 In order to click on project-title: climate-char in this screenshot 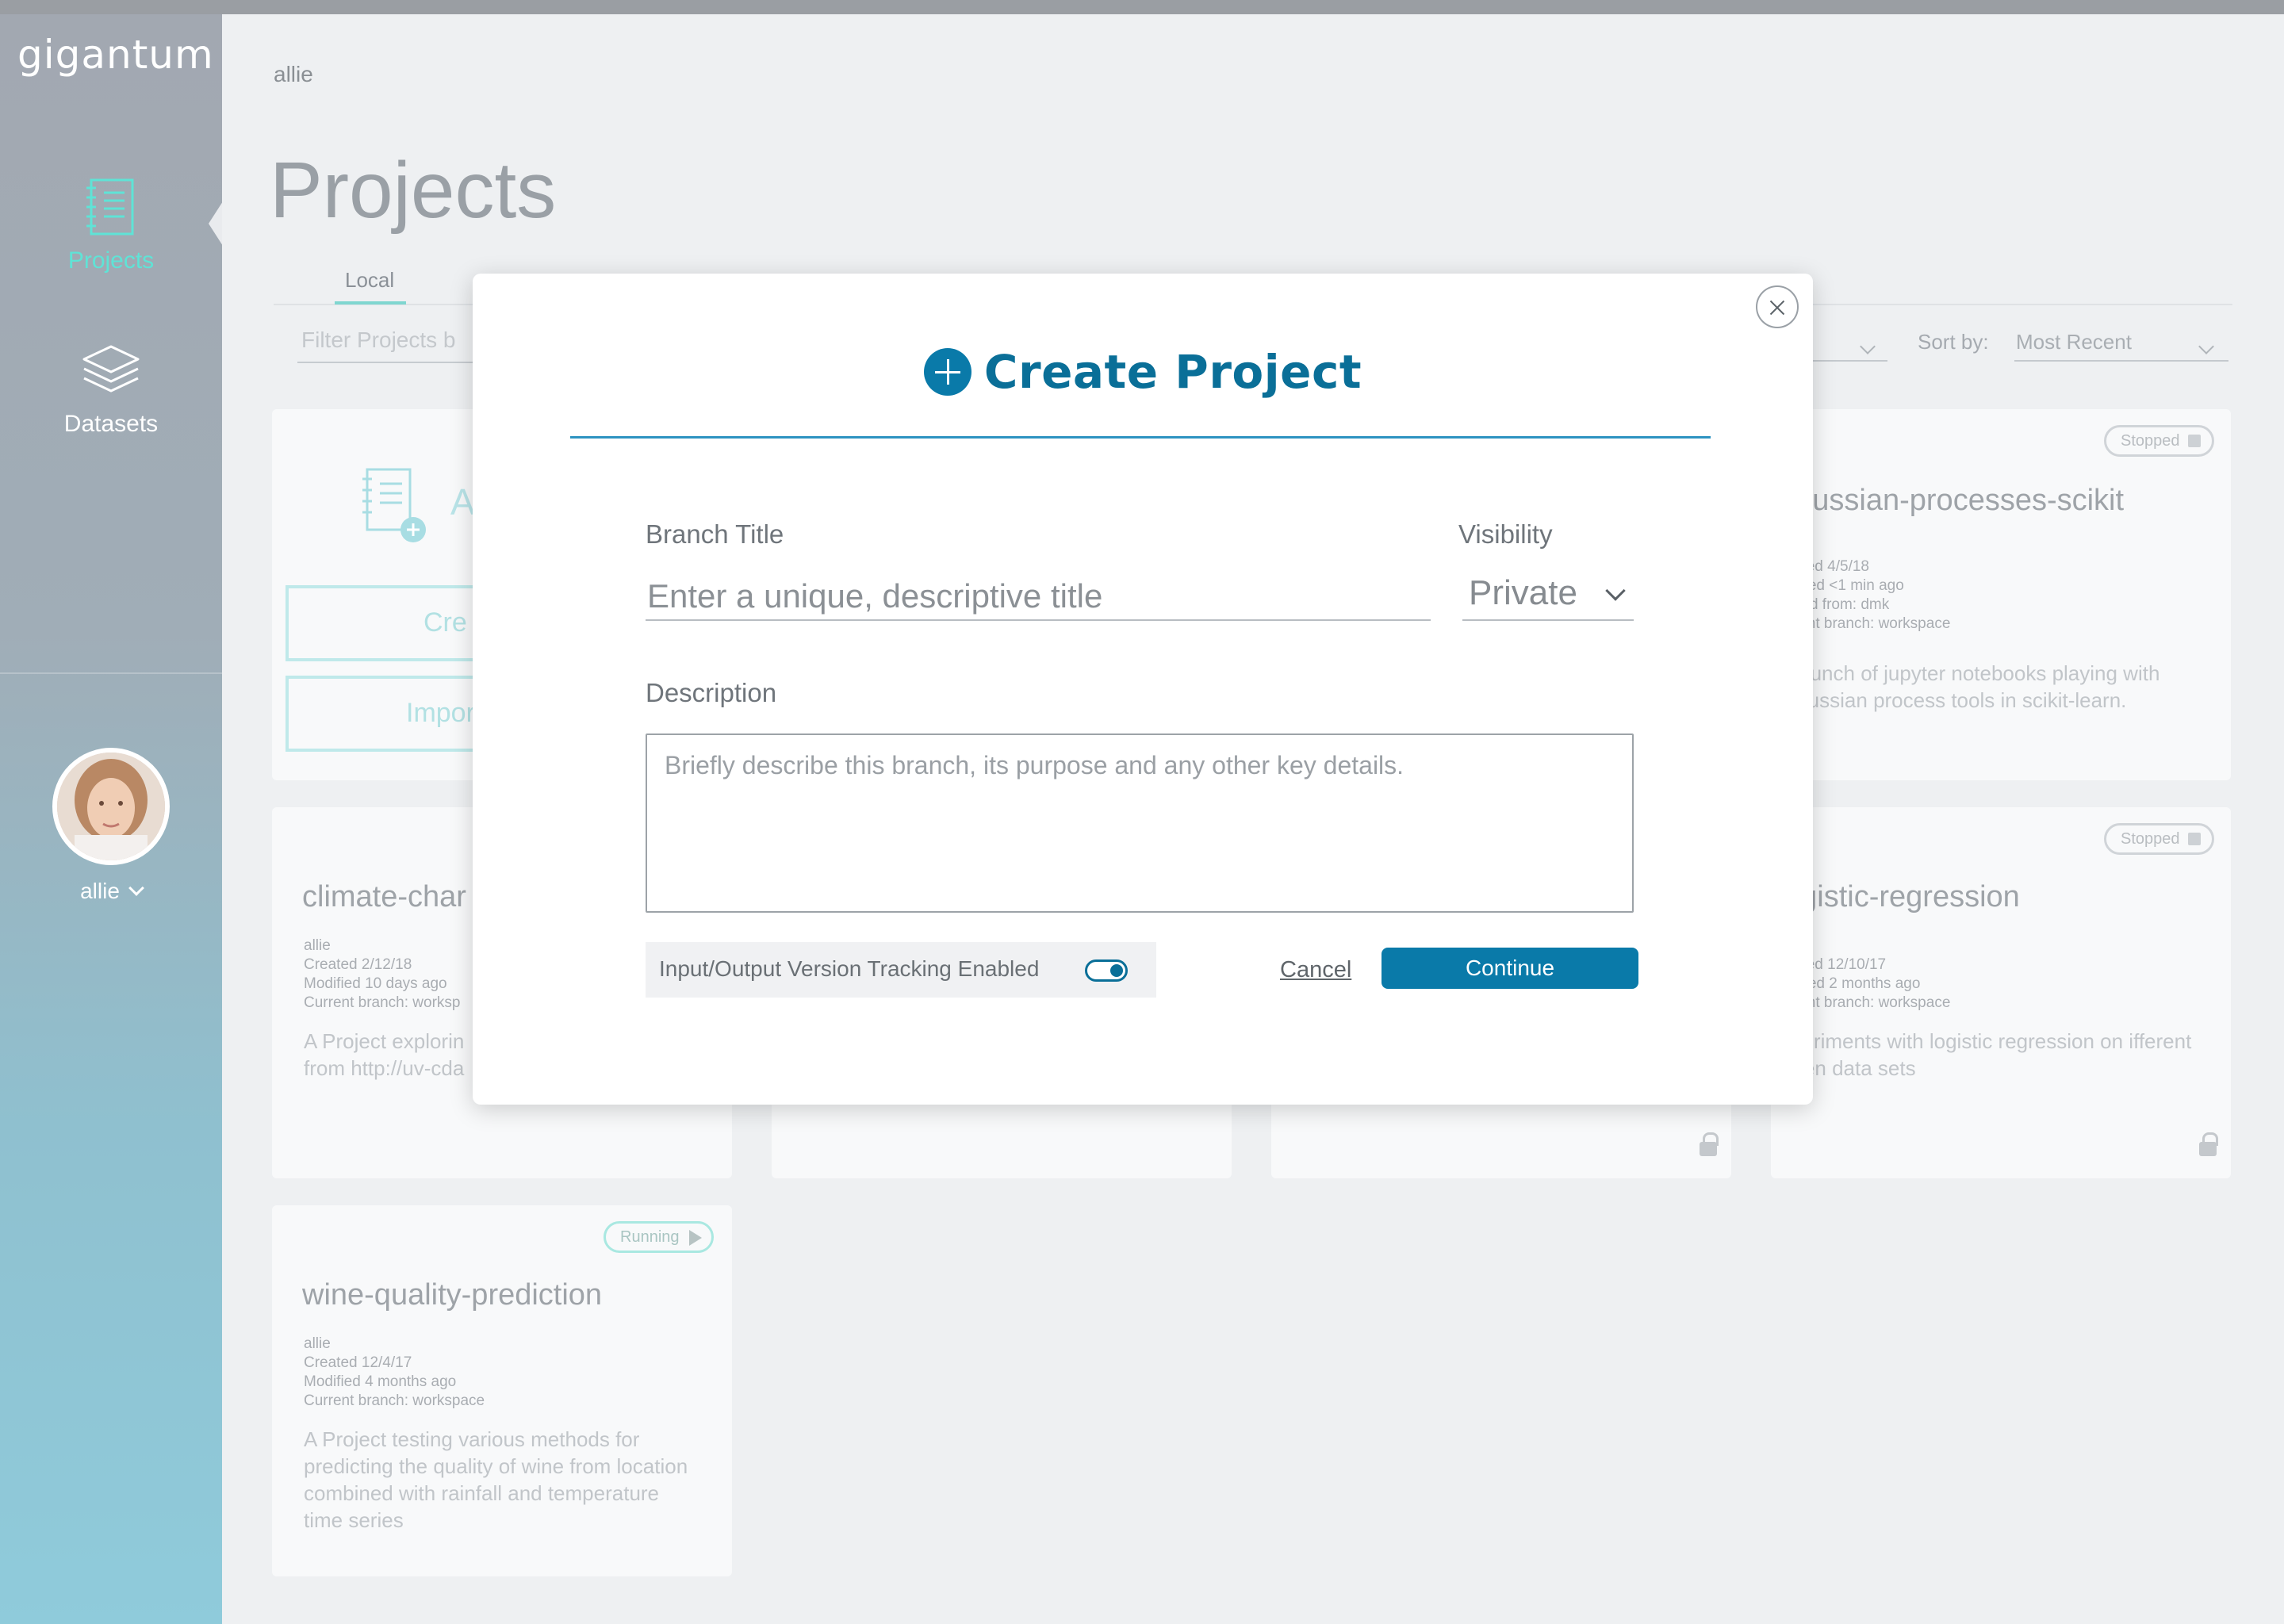, I will do `click(384, 897)`.